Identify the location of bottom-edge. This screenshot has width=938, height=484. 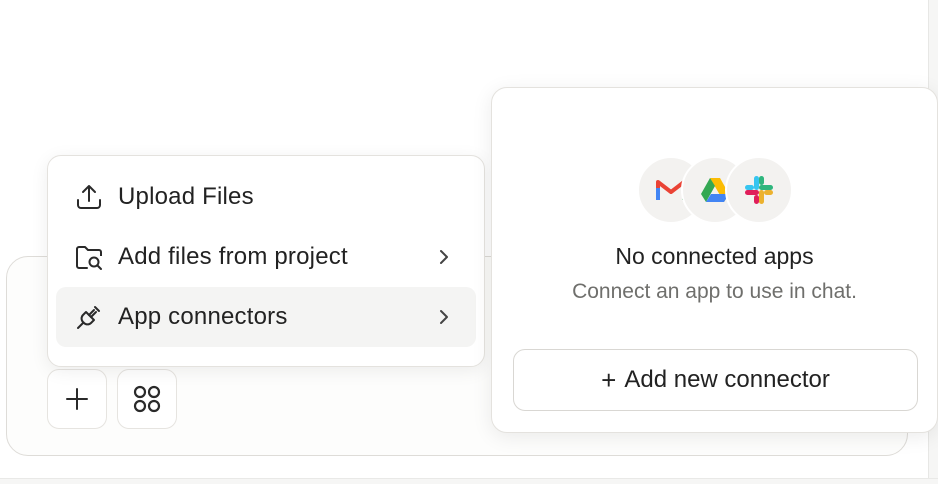
(469, 481).